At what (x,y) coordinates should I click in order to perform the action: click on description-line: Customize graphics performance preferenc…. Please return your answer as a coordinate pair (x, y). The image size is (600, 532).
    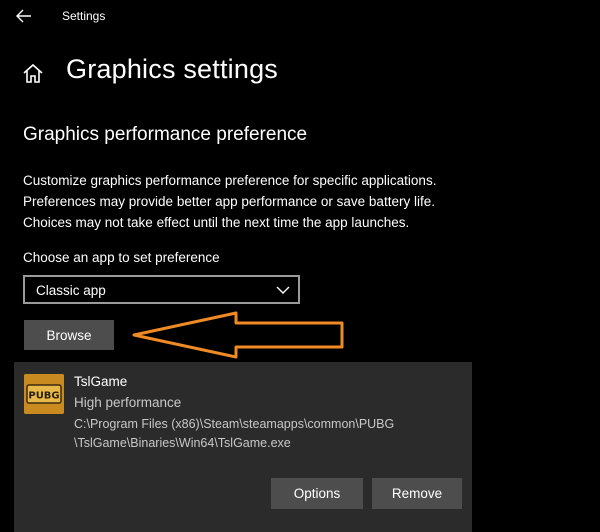
    Looking at the image, I should click on (230, 180).